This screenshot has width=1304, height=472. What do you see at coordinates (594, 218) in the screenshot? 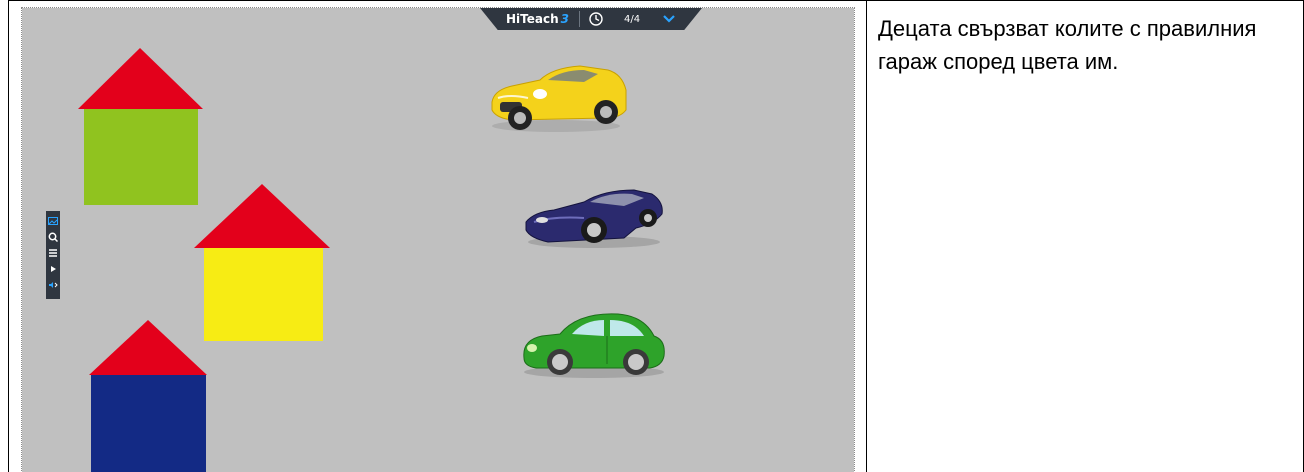
I see `navy-car` at bounding box center [594, 218].